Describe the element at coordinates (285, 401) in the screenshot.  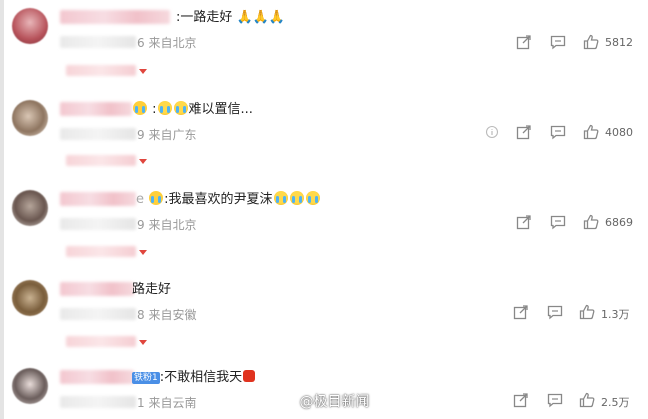
I see `weibo-logo-icon` at that location.